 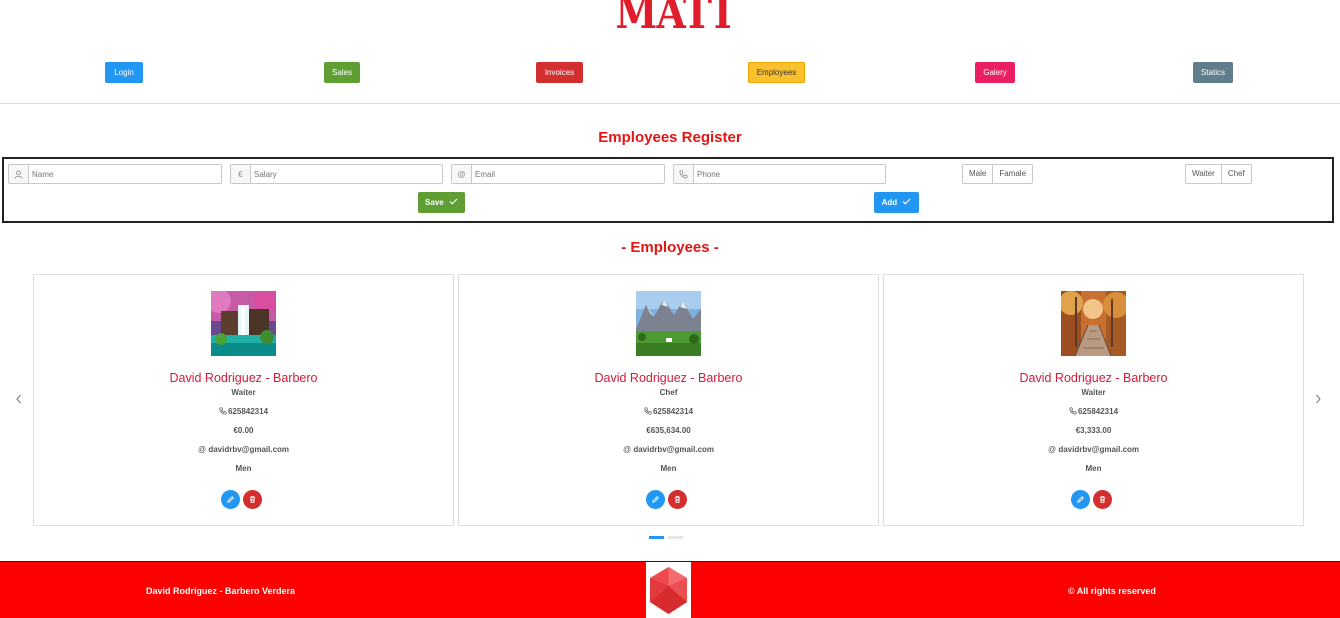 I want to click on user-icon, so click(x=19, y=174).